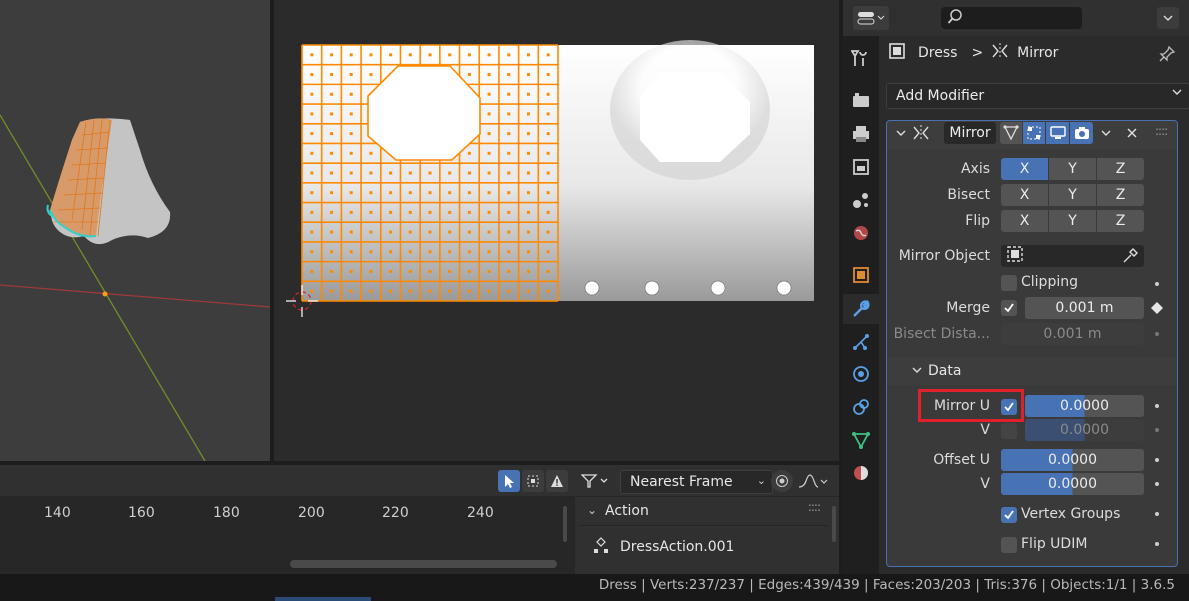 The width and height of the screenshot is (1189, 601). What do you see at coordinates (861, 342) in the screenshot?
I see `particles-tab-icon` at bounding box center [861, 342].